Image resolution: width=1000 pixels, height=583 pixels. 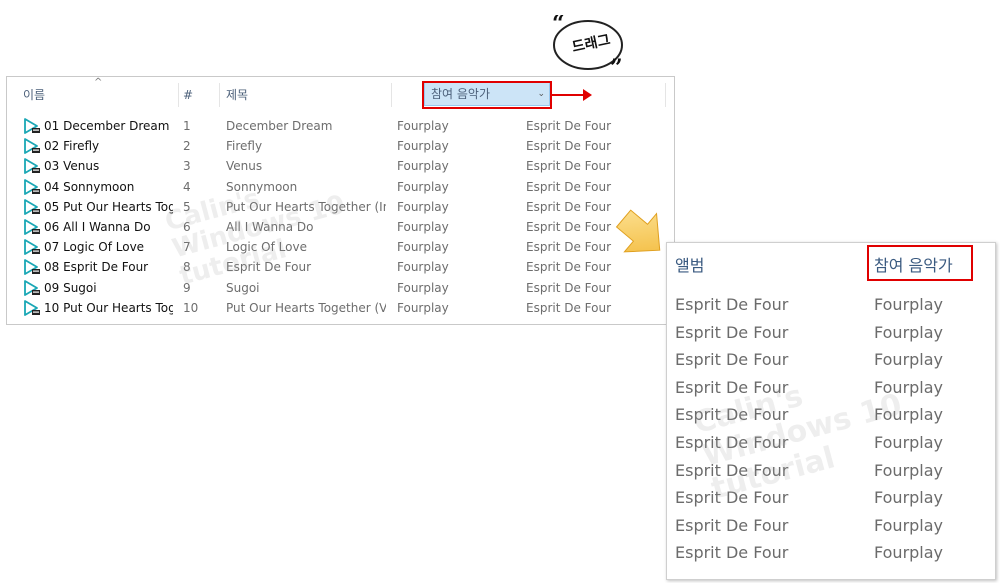 What do you see at coordinates (270, 226) in the screenshot?
I see `track-title: All I Wanna Do` at bounding box center [270, 226].